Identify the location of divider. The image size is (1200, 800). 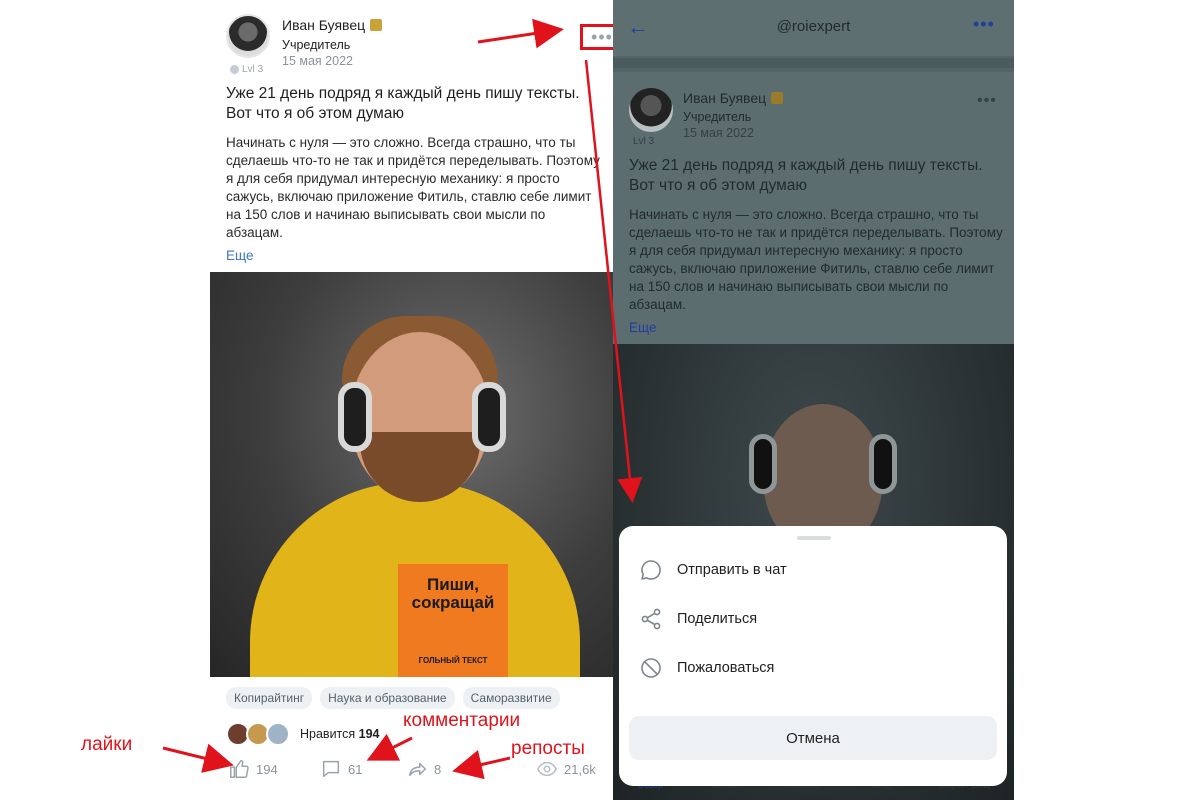
(813, 63).